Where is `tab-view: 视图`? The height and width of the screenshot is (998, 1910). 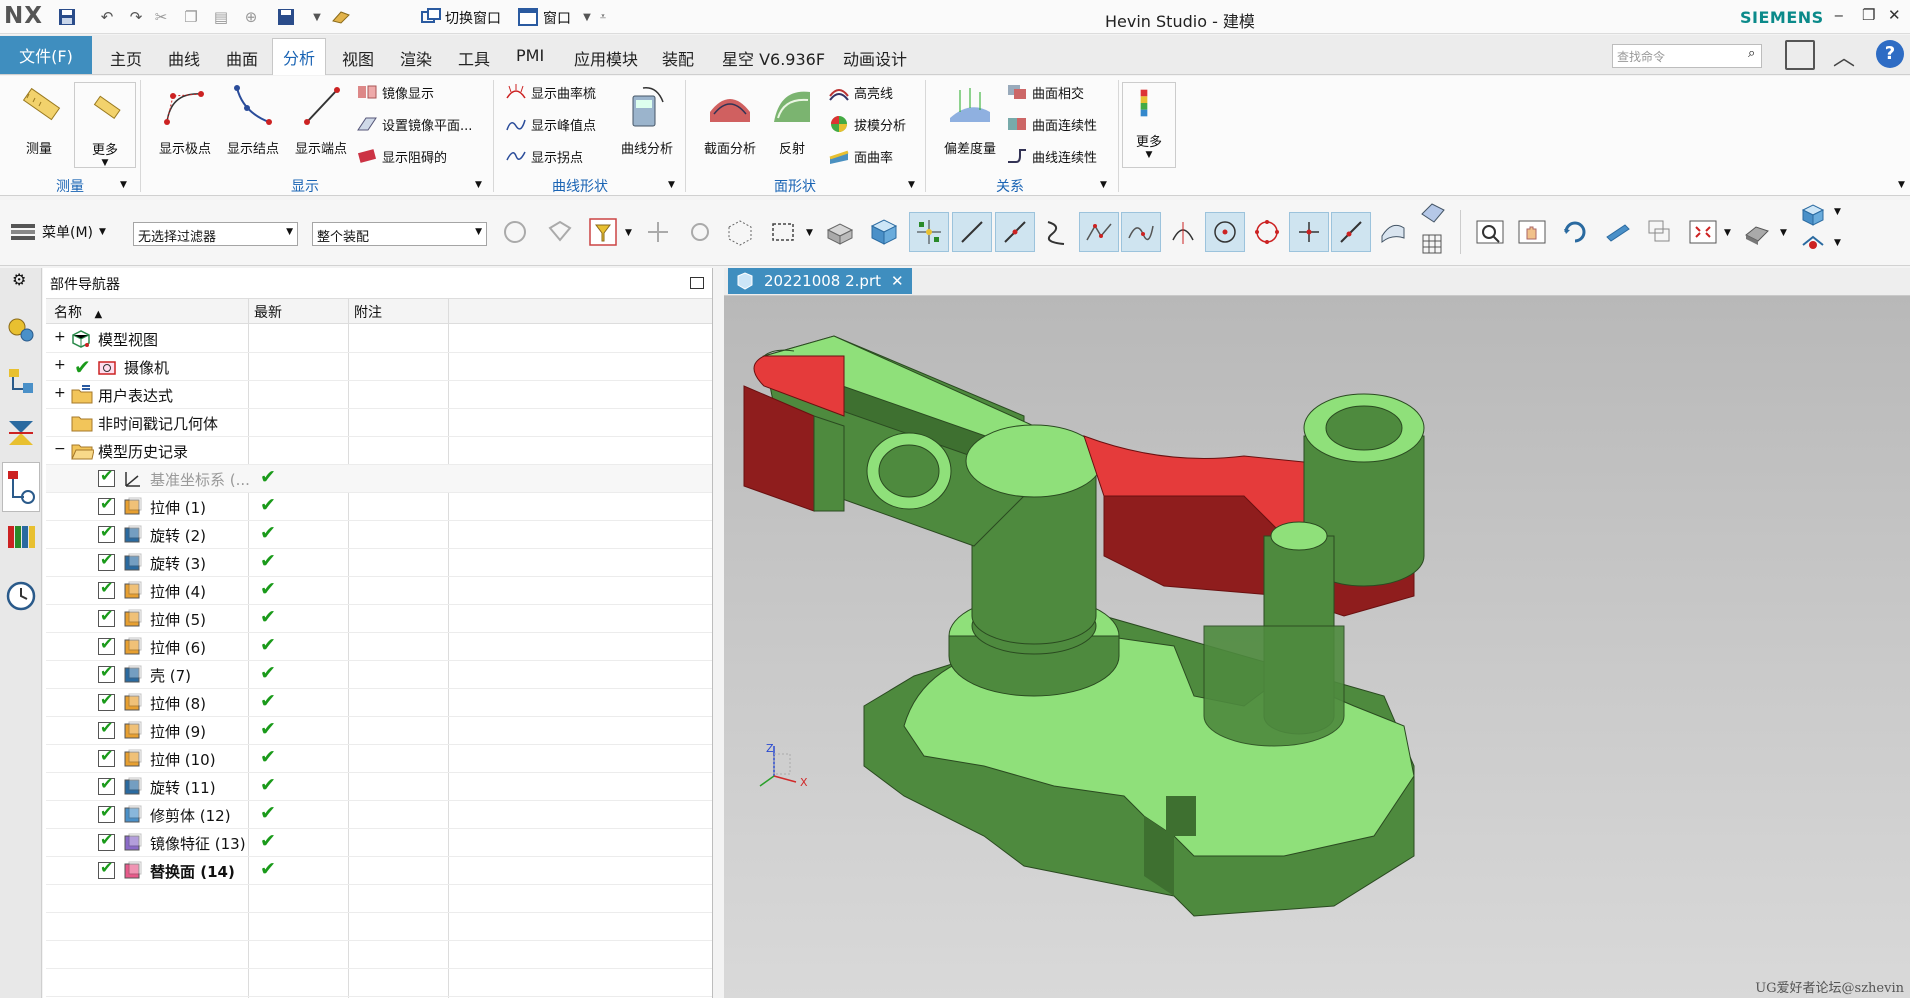
tab-view: 视图 is located at coordinates (358, 58).